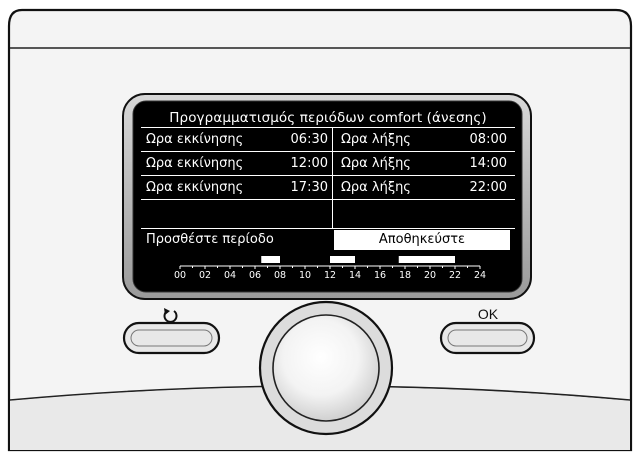 The width and height of the screenshot is (640, 464). I want to click on ok-button, so click(487, 338).